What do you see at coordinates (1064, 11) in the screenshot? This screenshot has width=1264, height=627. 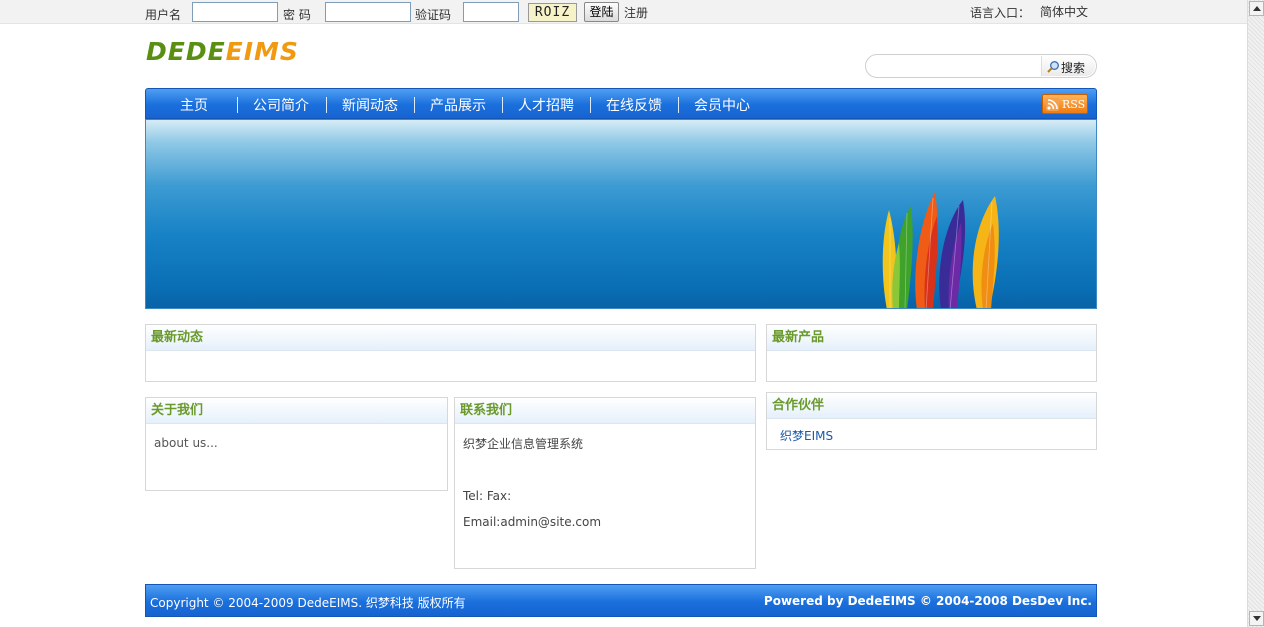 I see `language-link-simplified-chinese: 简体中文` at bounding box center [1064, 11].